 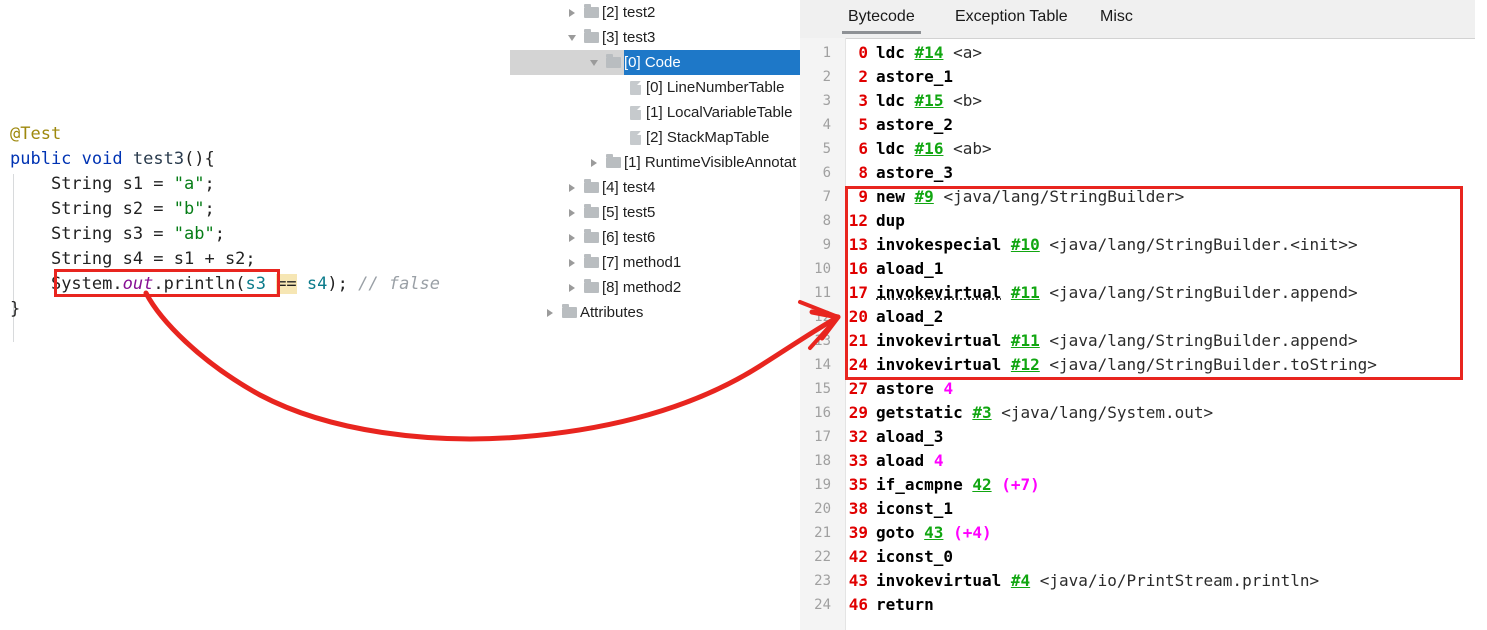 I want to click on bytecode-row: 6 8 astore_3, so click(x=1143, y=173).